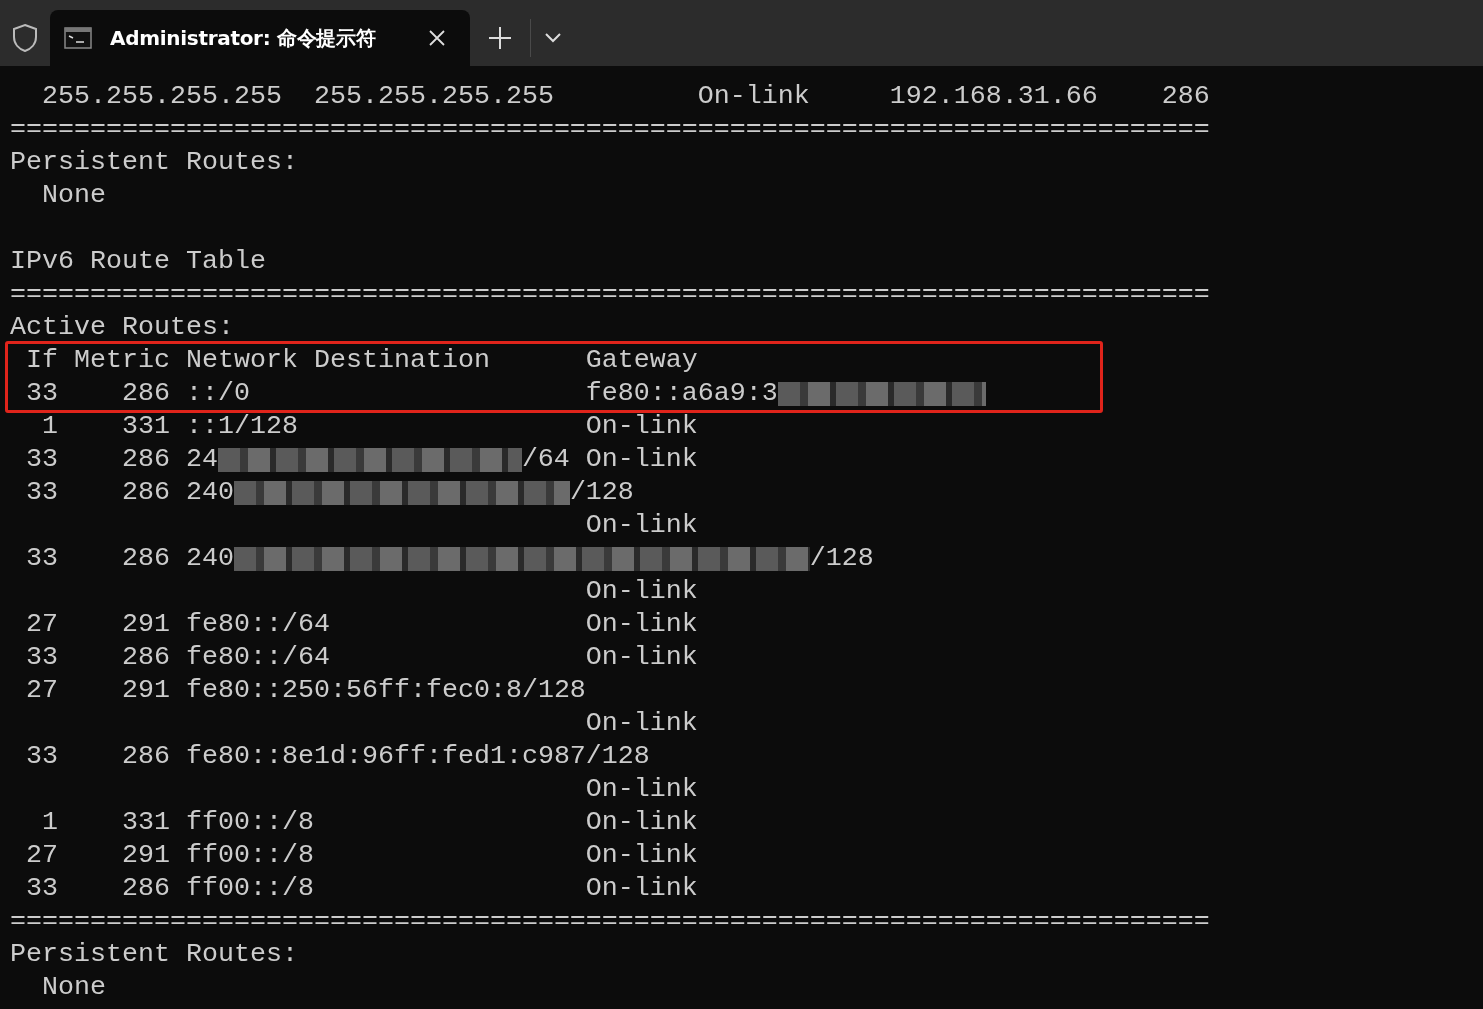 Image resolution: width=1483 pixels, height=1009 pixels. Describe the element at coordinates (500, 38) in the screenshot. I see `plus-icon` at that location.